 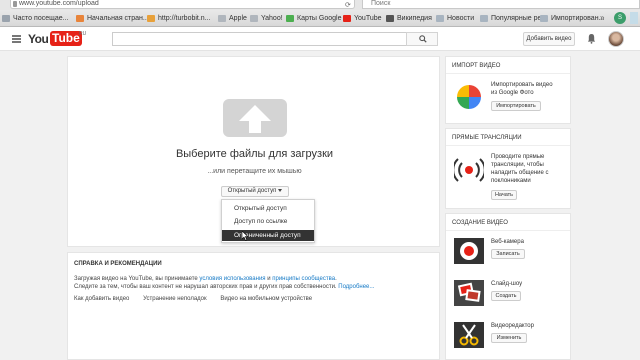 I want to click on upload-title: Выберите файлы для загрузки, so click(x=254, y=154).